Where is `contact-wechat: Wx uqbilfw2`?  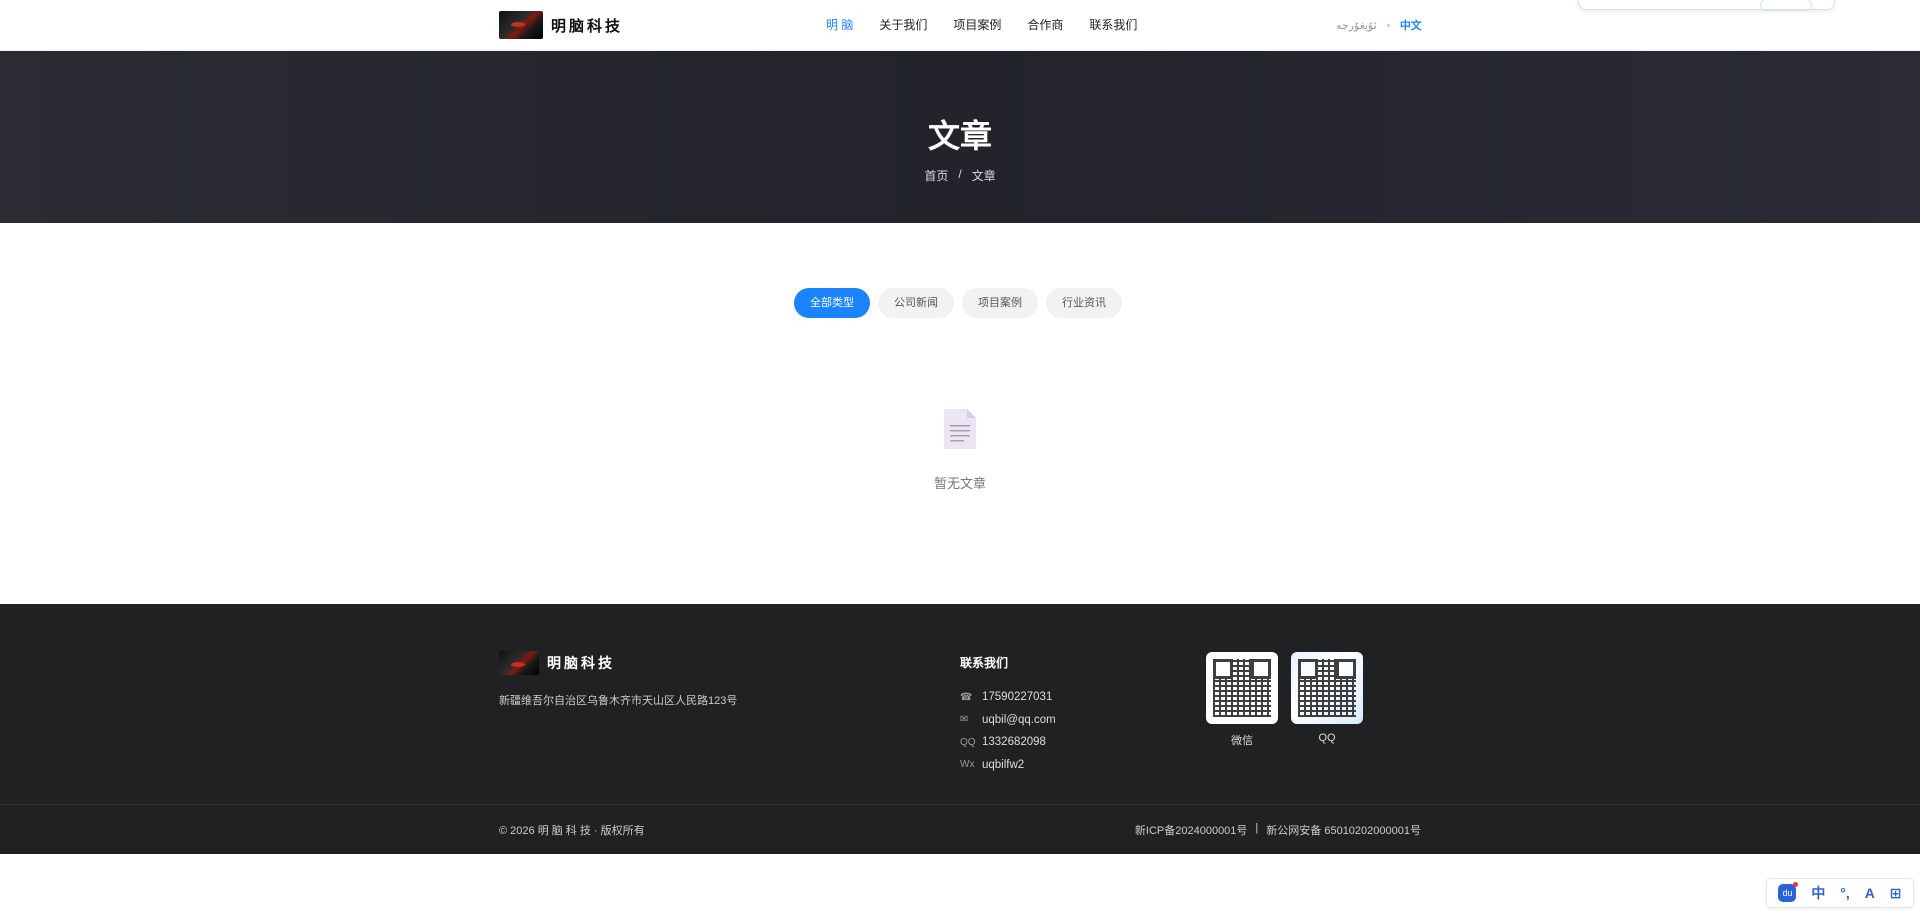
contact-wechat: Wx uqbilfw2 is located at coordinates (1008, 765).